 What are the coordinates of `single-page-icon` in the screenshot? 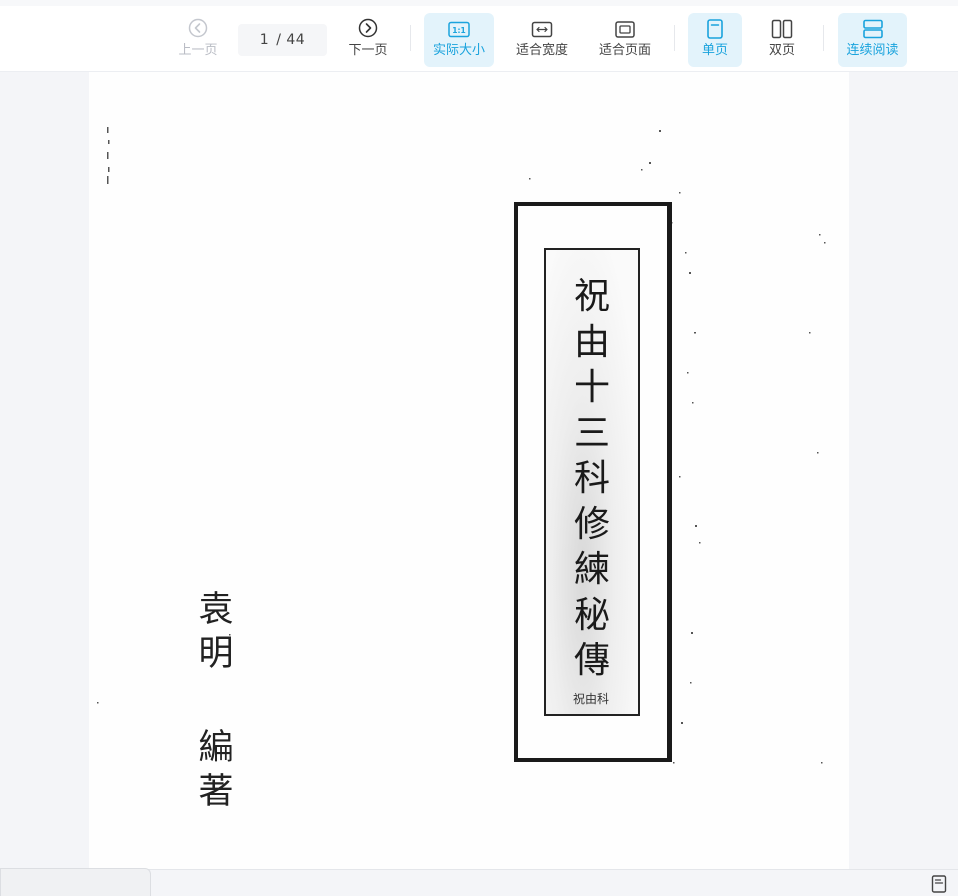 It's located at (715, 26).